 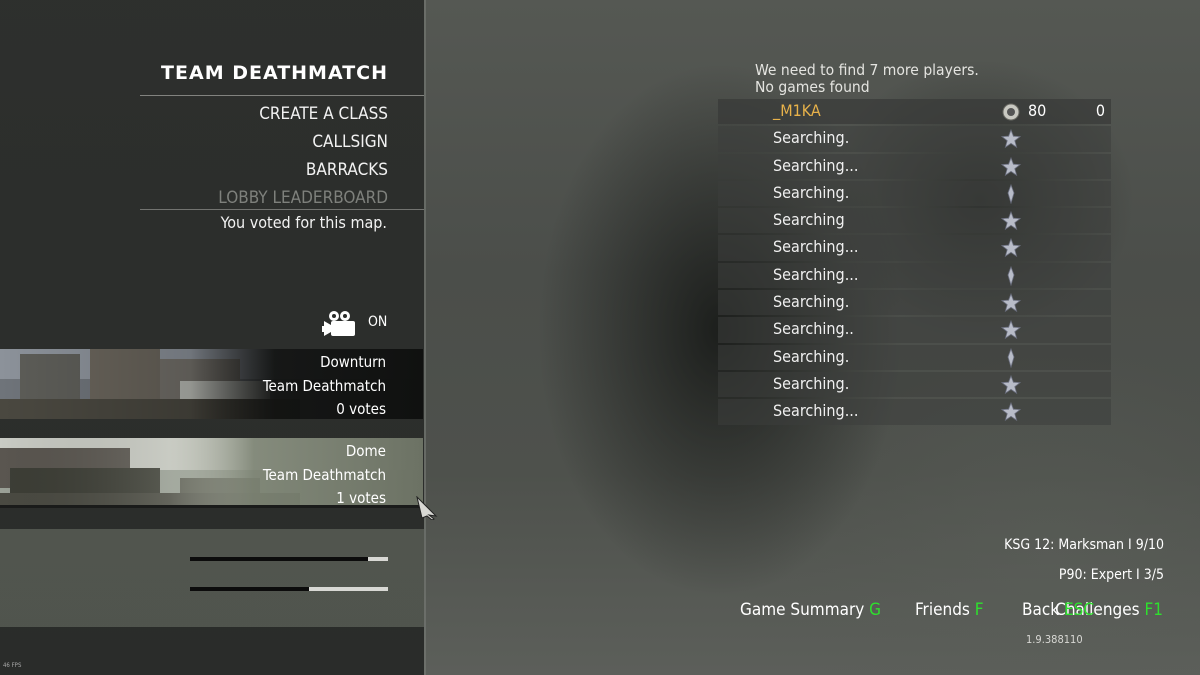 What do you see at coordinates (1084, 545) in the screenshot?
I see `challenge-ksg12: KSG 12: Marksman I 9/10` at bounding box center [1084, 545].